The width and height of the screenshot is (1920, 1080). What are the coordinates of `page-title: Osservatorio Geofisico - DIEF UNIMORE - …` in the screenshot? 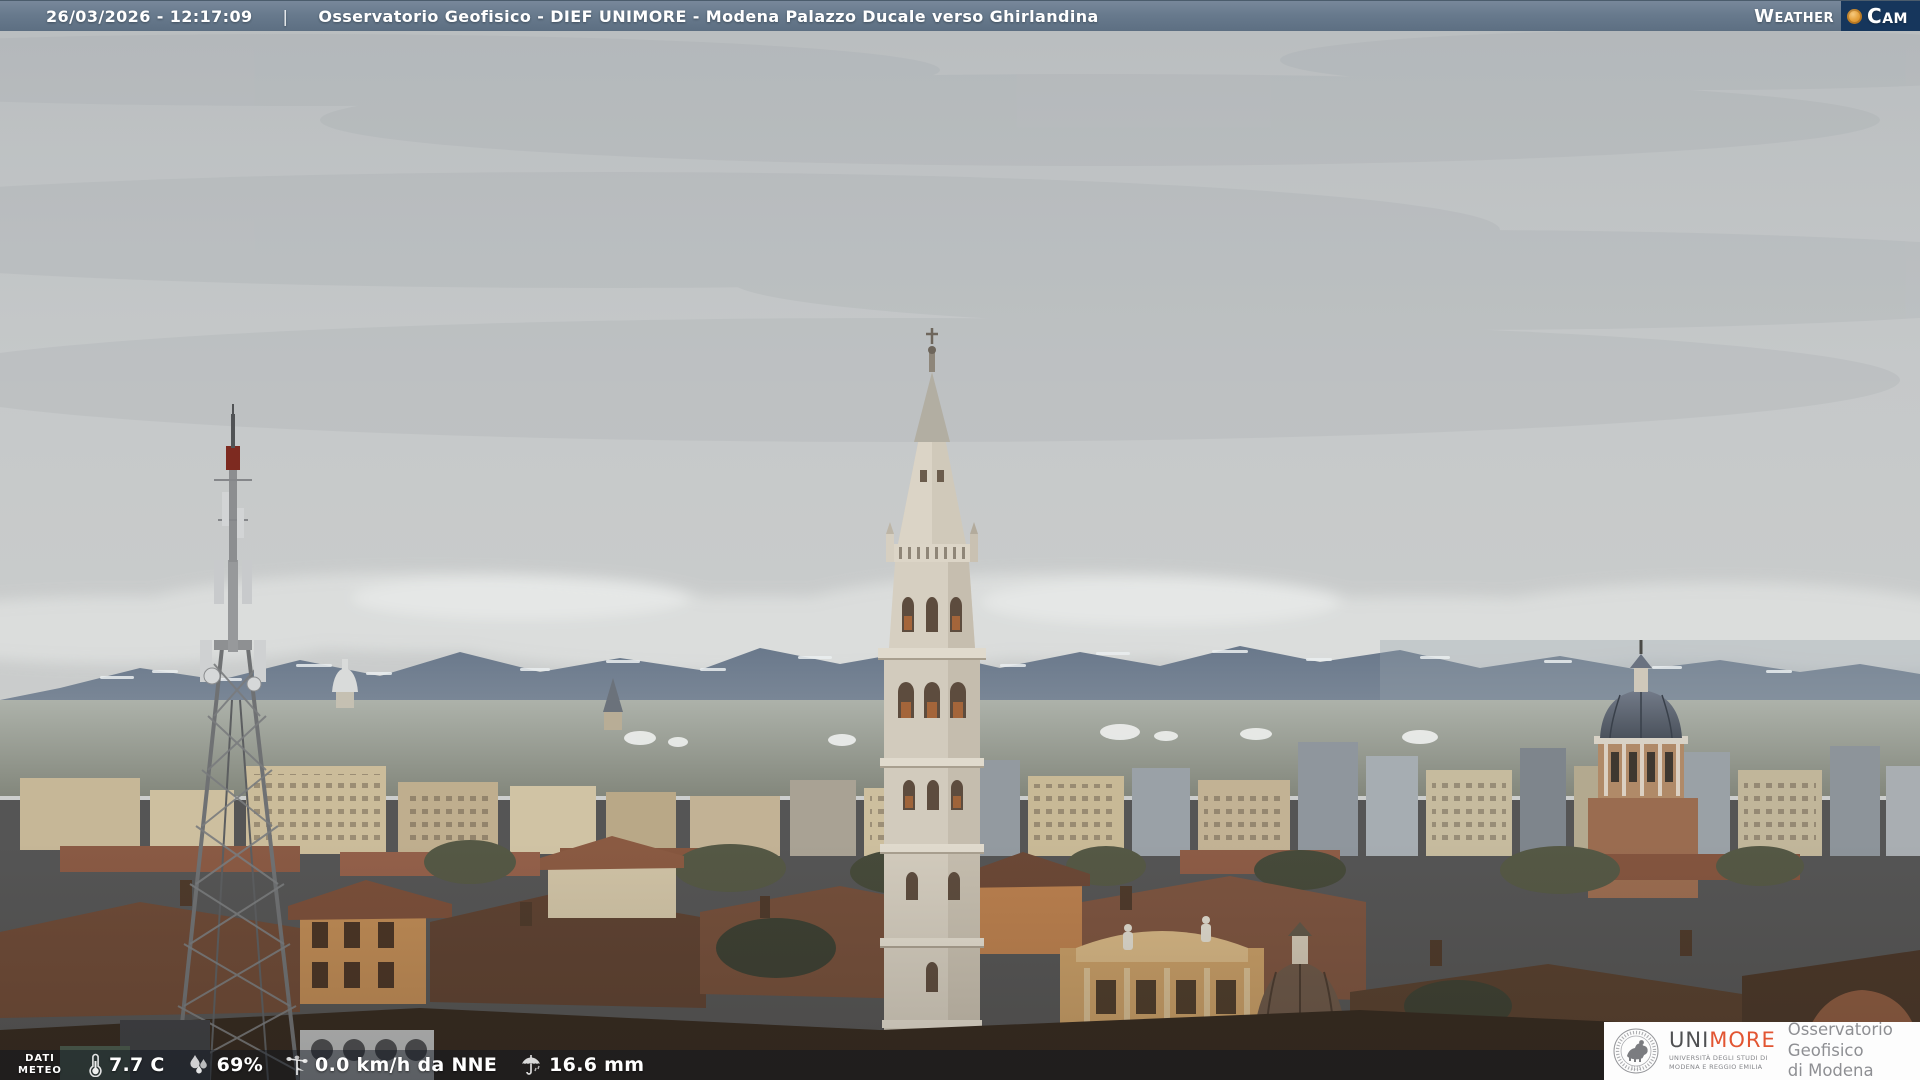 It's located at (708, 16).